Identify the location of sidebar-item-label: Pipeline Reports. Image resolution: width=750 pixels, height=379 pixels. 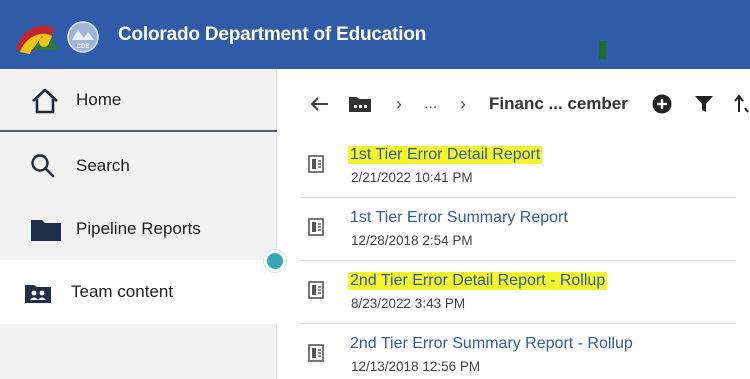
(138, 228).